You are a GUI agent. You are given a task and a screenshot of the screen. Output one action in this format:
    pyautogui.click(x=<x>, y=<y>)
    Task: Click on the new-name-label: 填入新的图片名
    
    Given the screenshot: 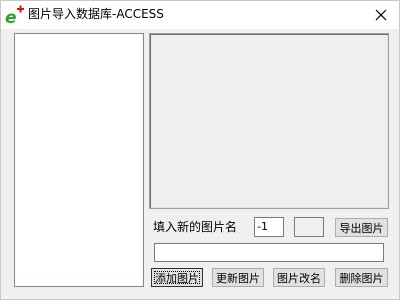 What is the action you would take?
    pyautogui.click(x=195, y=227)
    